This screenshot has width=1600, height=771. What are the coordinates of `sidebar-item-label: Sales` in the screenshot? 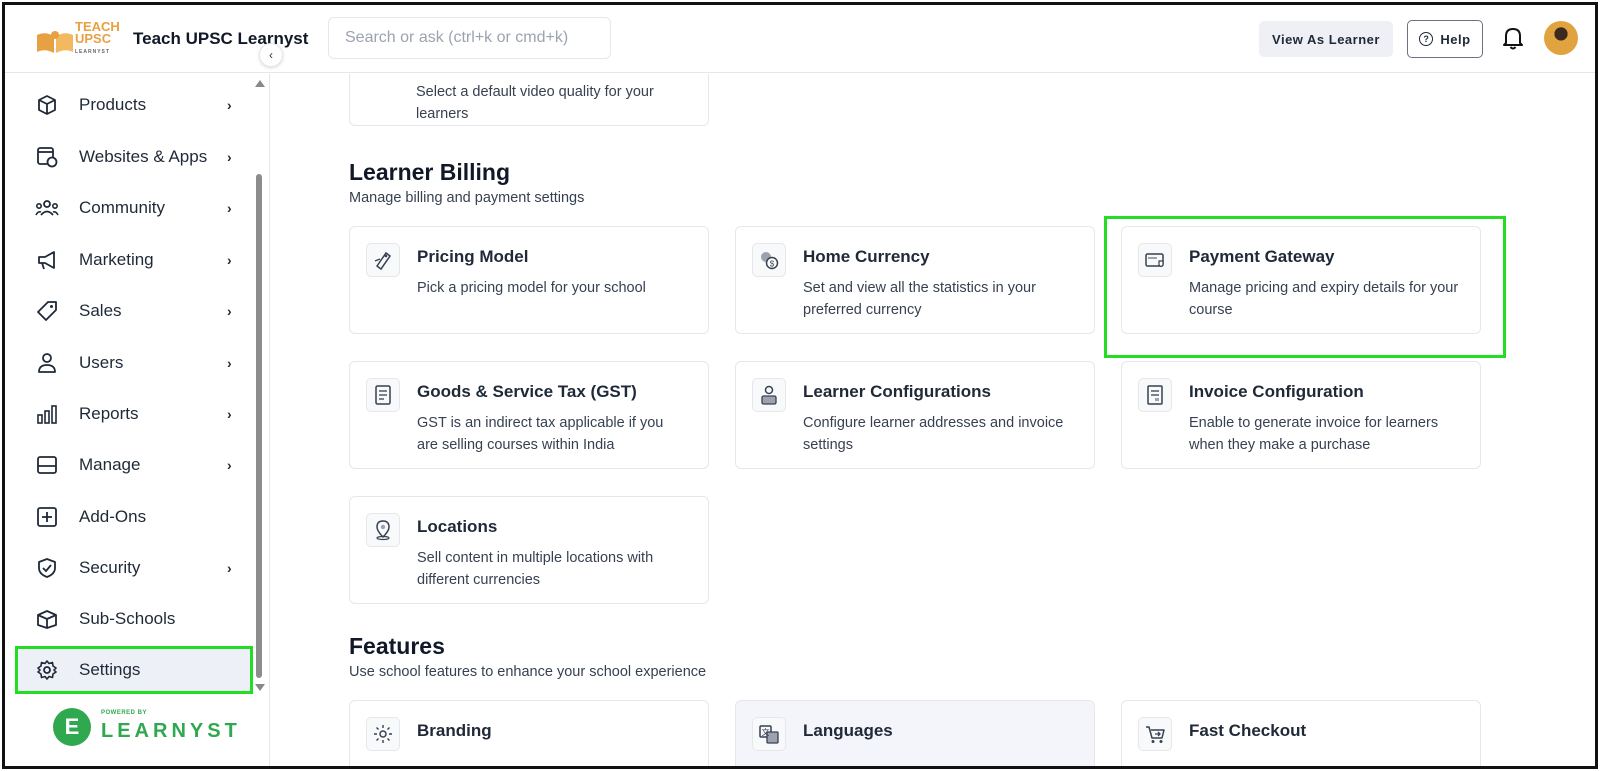 It's located at (100, 310).